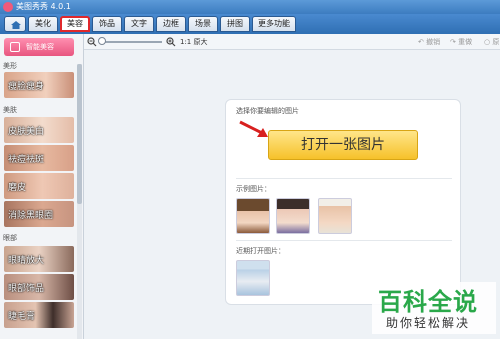  I want to click on undo-label: 撤销, so click(433, 42).